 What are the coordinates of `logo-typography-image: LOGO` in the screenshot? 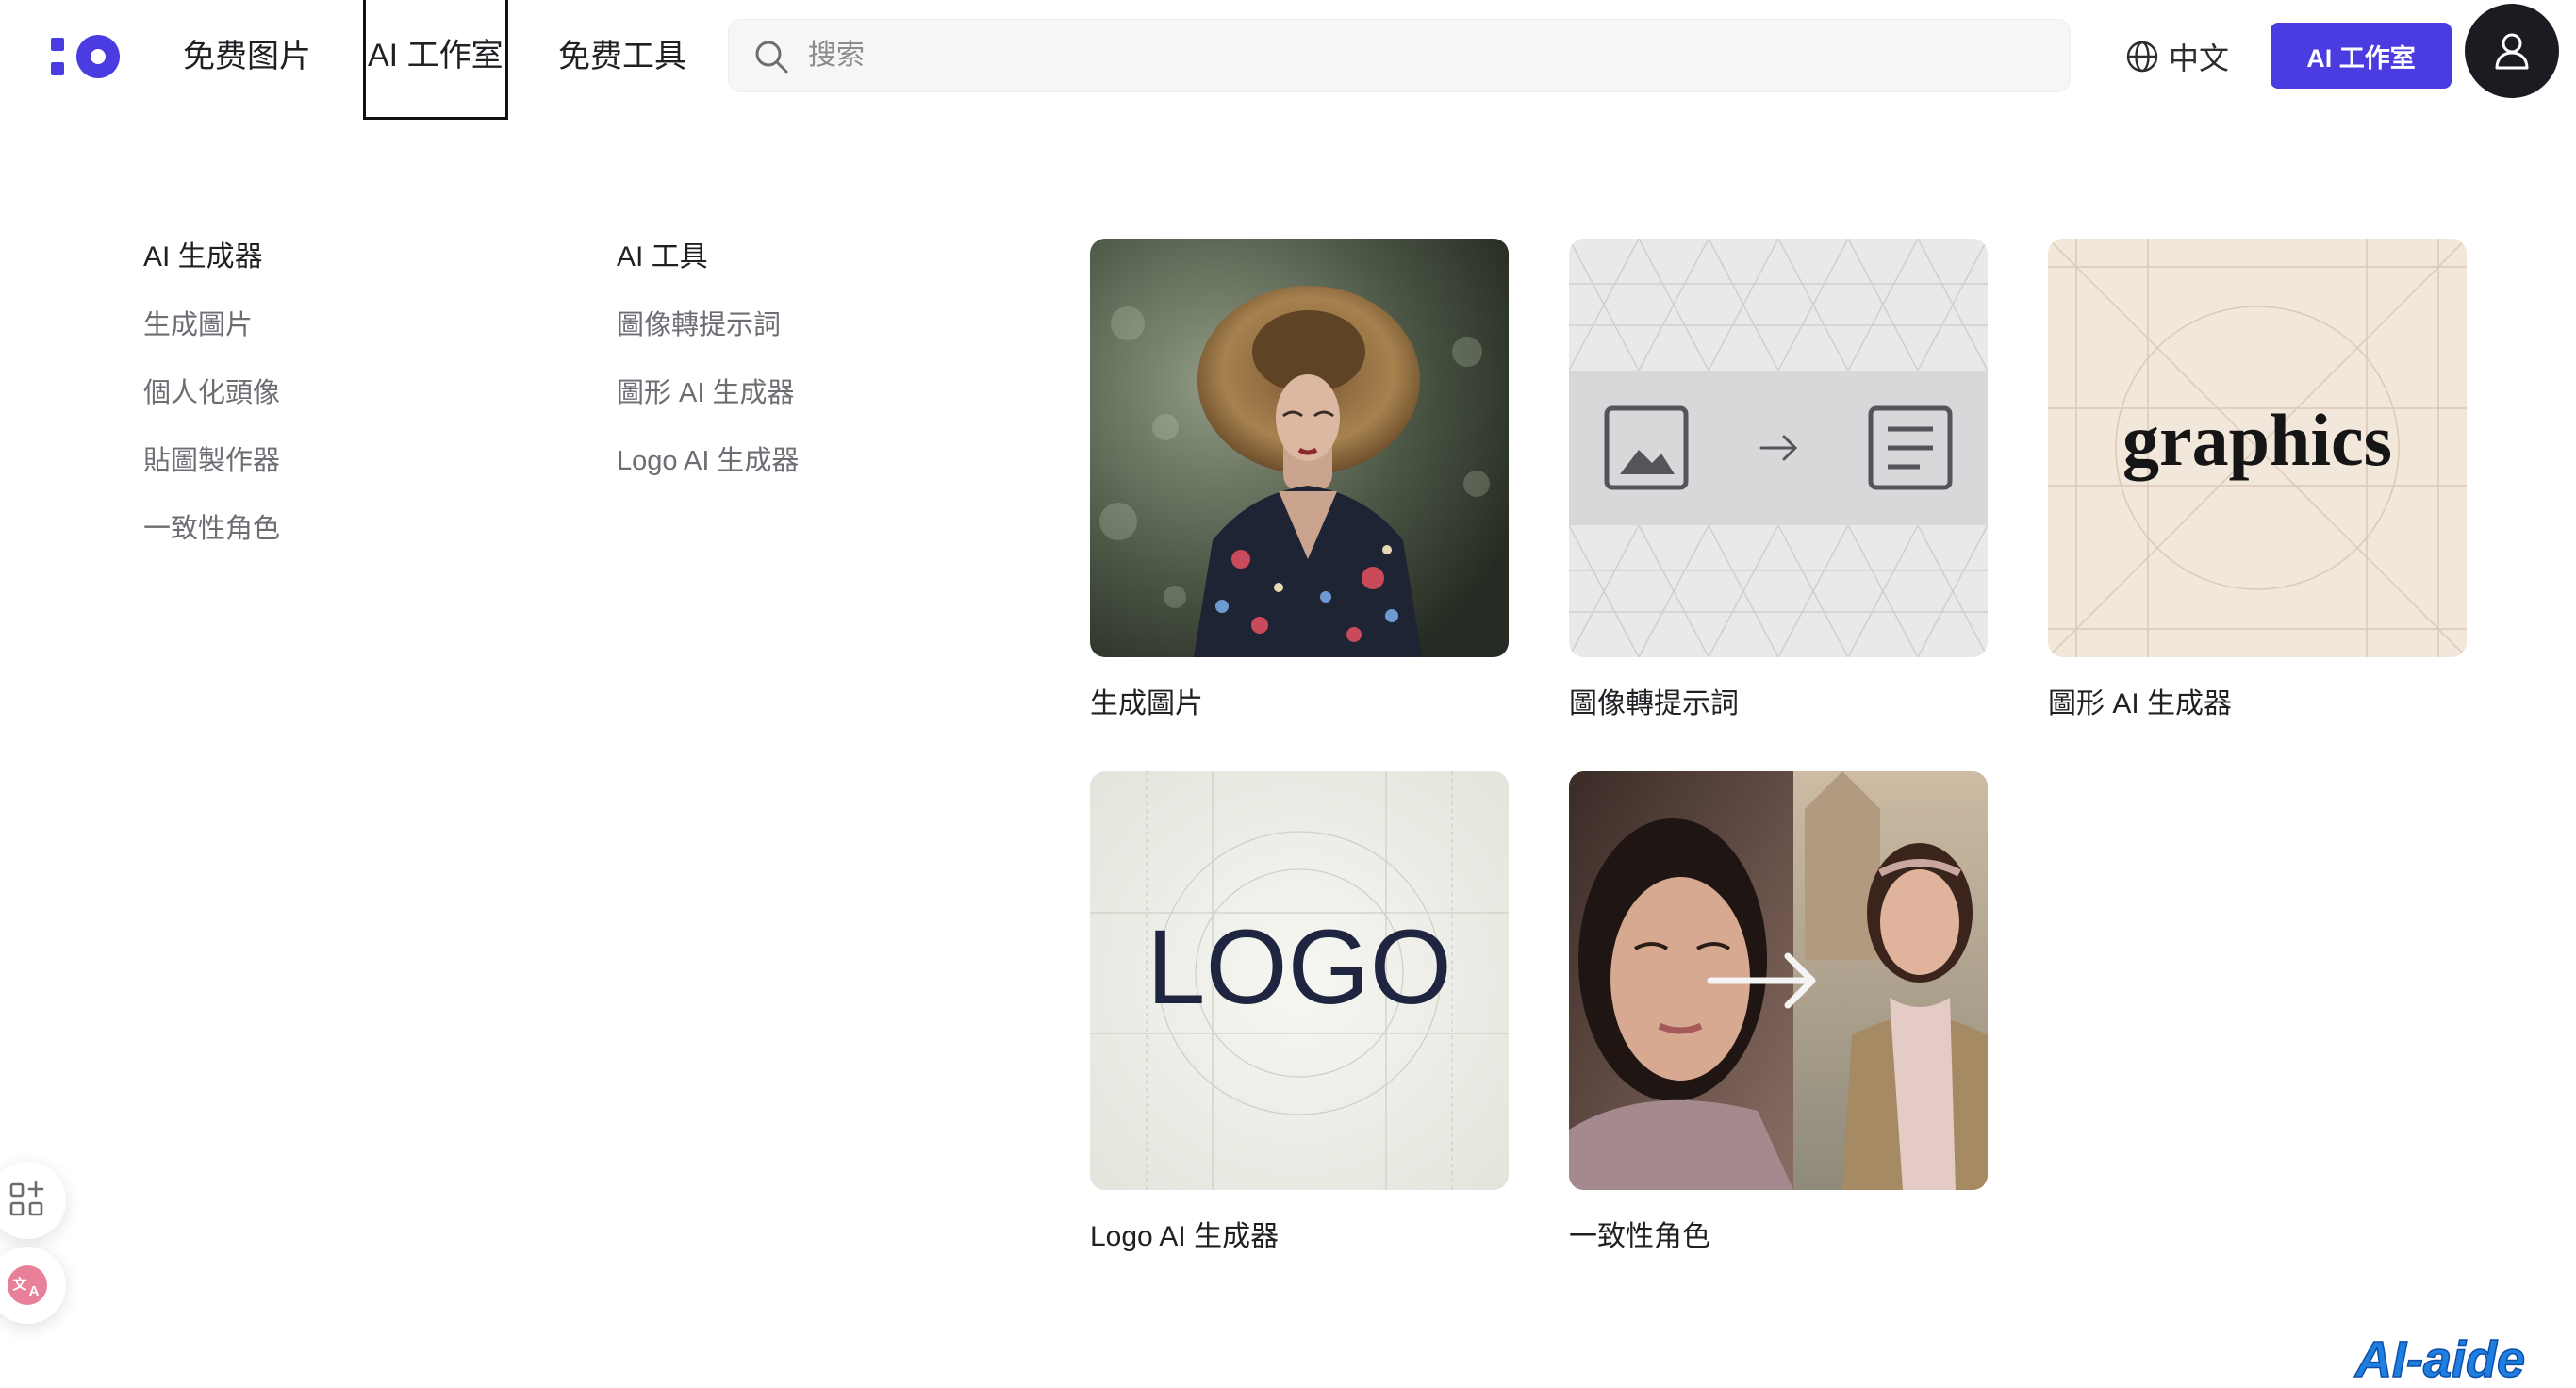 It's located at (1299, 980).